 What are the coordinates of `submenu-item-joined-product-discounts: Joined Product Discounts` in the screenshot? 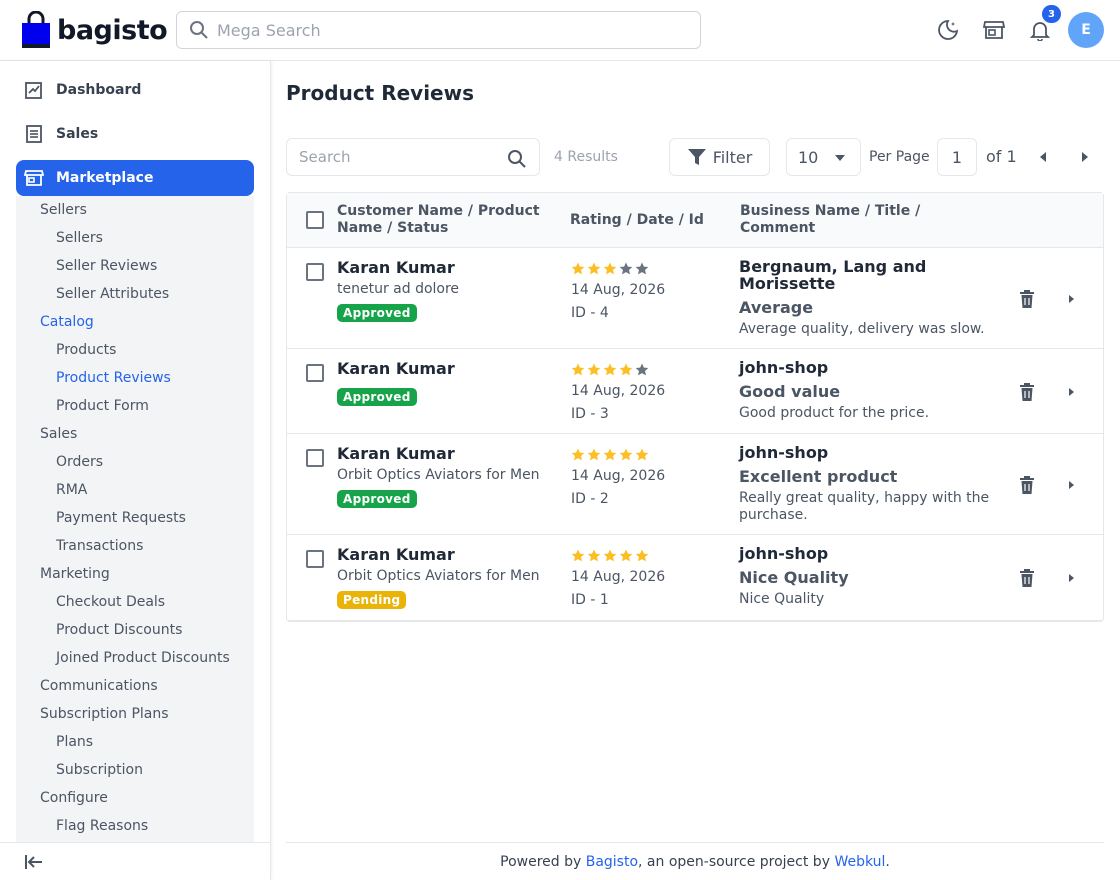 It's located at (143, 658).